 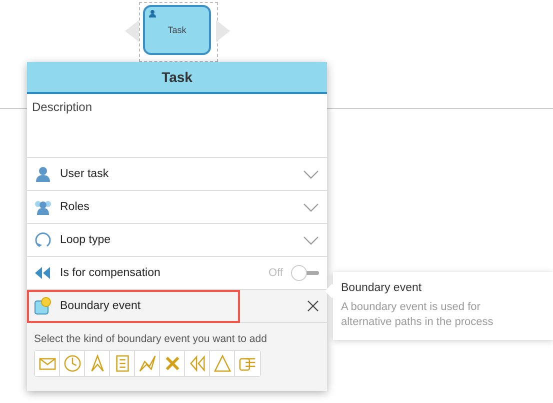 I want to click on clock-icon, so click(x=72, y=363).